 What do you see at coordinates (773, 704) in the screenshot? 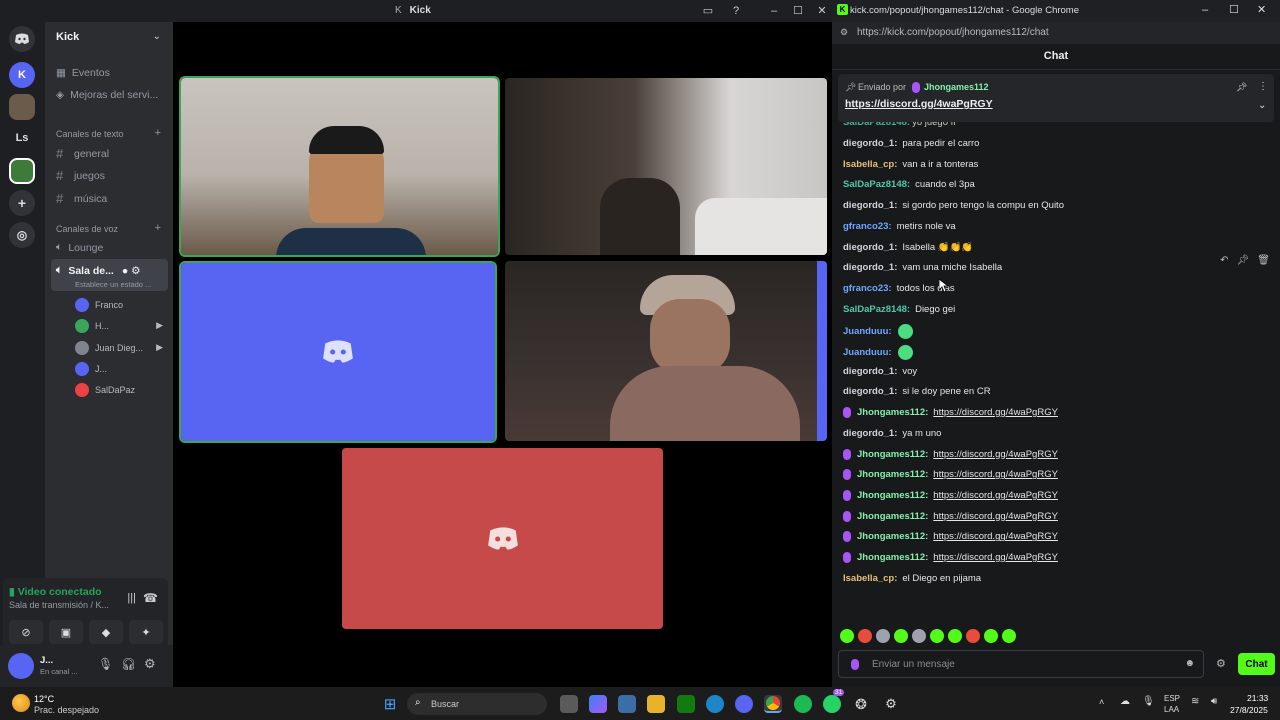
I see `chrome-icon` at bounding box center [773, 704].